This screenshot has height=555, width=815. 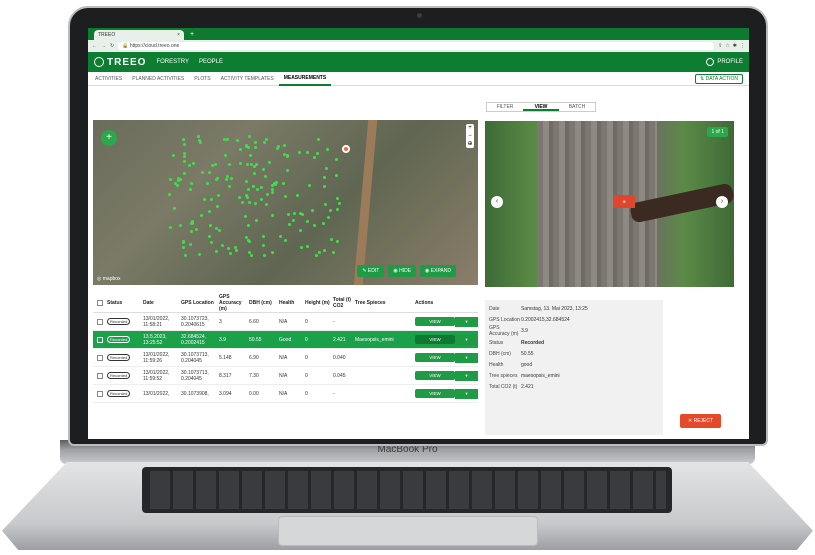 I want to click on tab-batch: BATCH, so click(x=577, y=107).